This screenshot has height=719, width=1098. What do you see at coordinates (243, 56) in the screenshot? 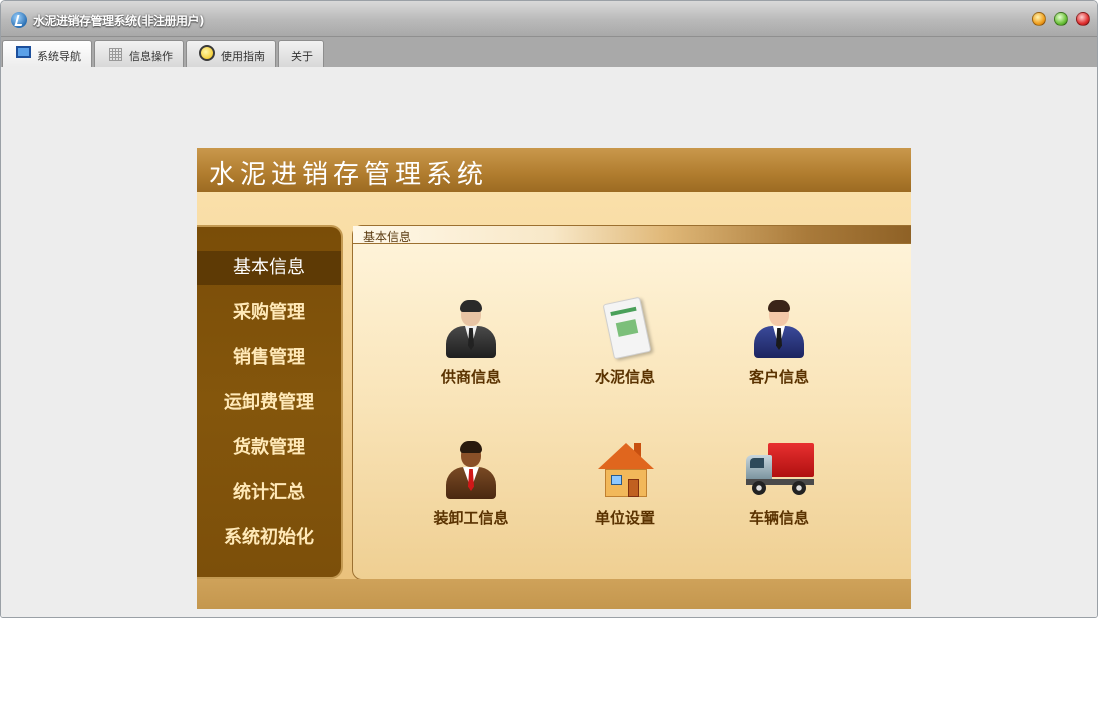
I see `tab-label: 使用指南` at bounding box center [243, 56].